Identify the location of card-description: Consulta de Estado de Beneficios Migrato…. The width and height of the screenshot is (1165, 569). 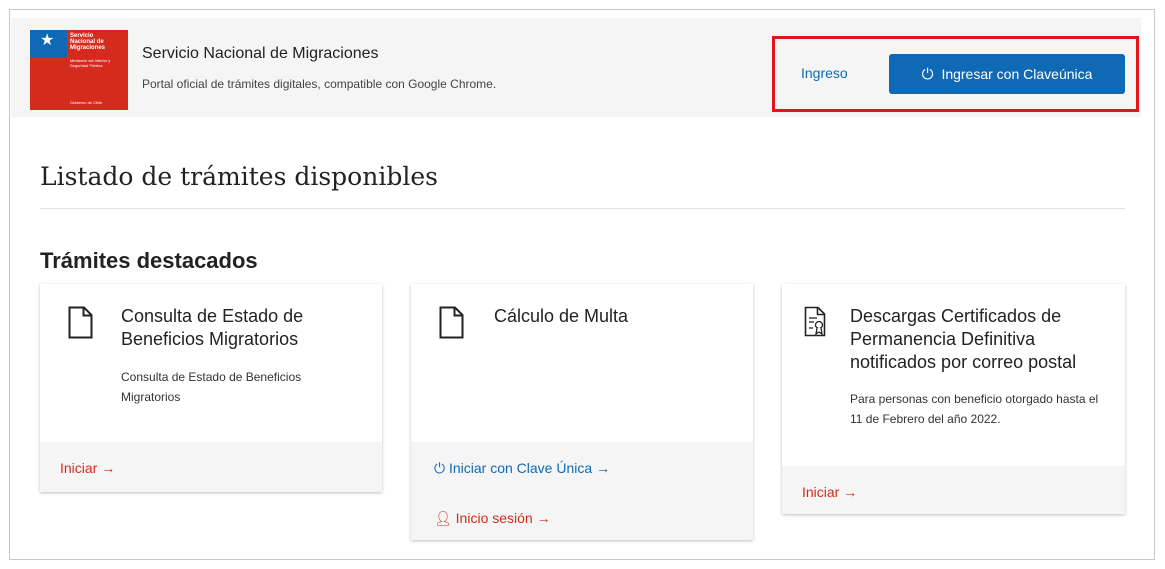
(211, 387).